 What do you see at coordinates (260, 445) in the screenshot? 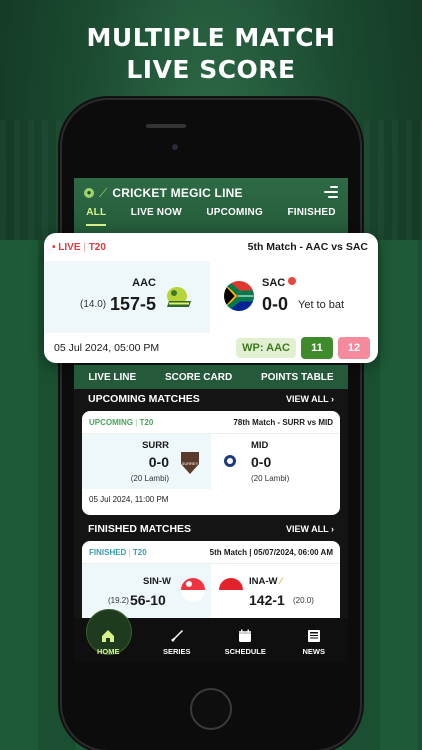
I see `upcoming-team-b-abbr: MID` at bounding box center [260, 445].